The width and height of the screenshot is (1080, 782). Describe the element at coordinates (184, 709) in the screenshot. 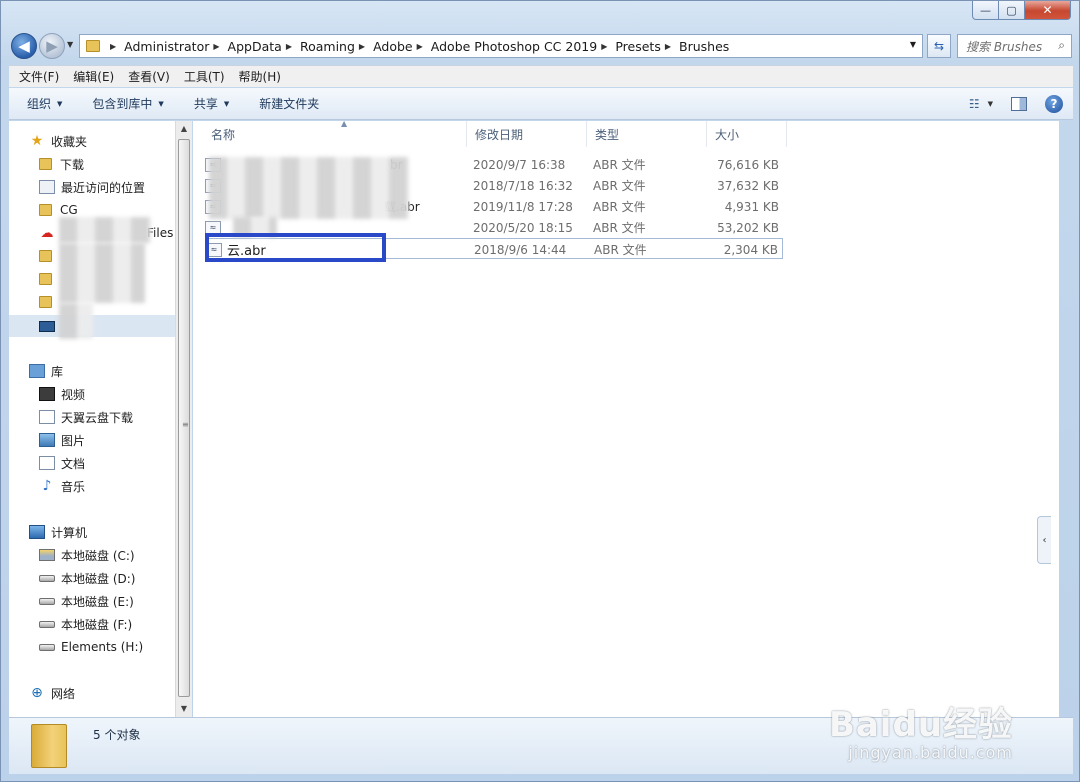

I see `scroll-down-icon: ▼` at that location.